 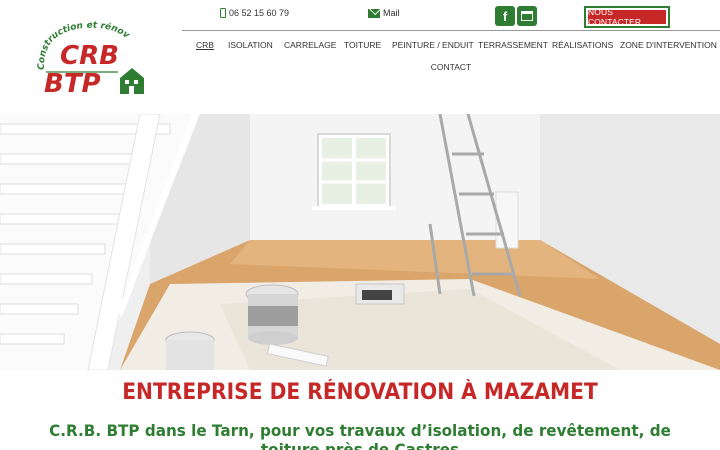 I want to click on google-business-icon, so click(x=527, y=16).